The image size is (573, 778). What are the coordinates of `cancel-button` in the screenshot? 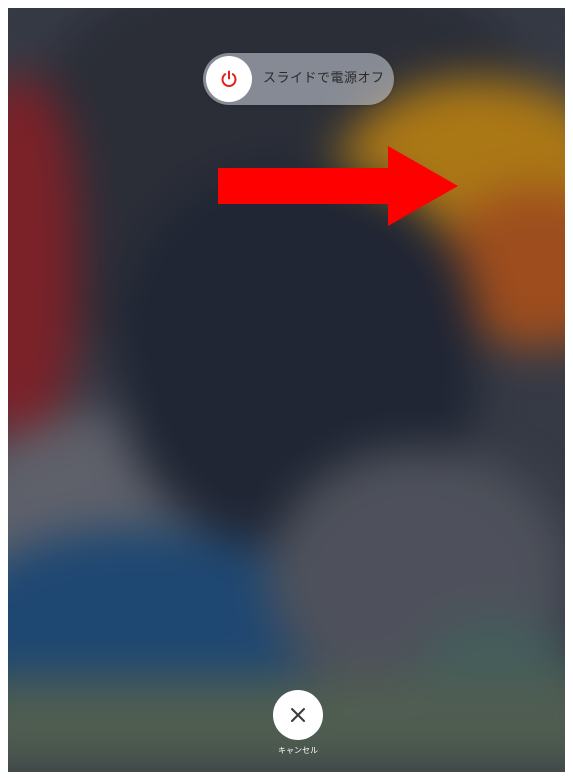 It's located at (298, 715).